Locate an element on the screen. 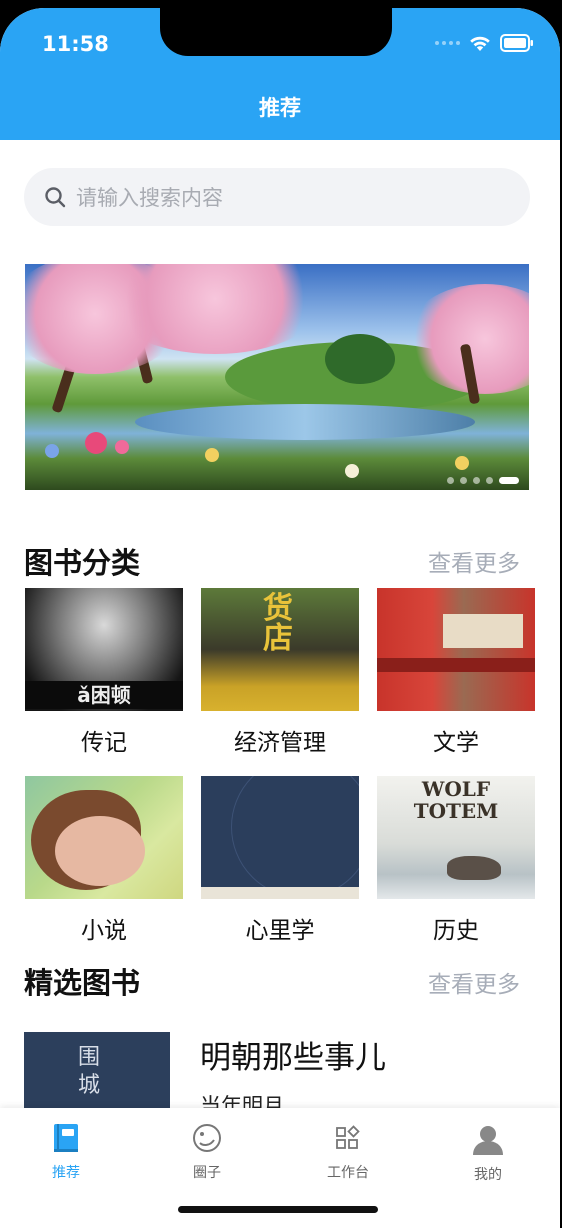 The image size is (562, 1228). cover-window is located at coordinates (483, 631).